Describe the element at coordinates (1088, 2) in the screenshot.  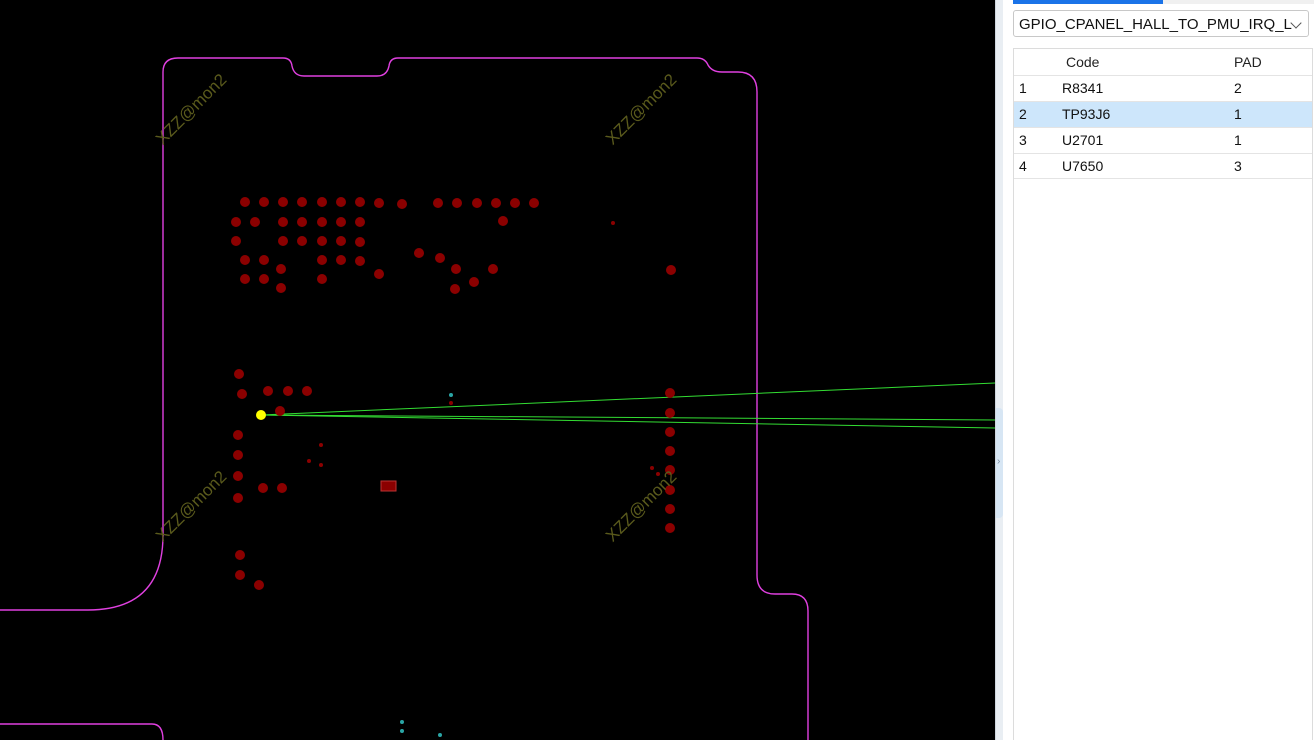
I see `tab-active-indicator` at that location.